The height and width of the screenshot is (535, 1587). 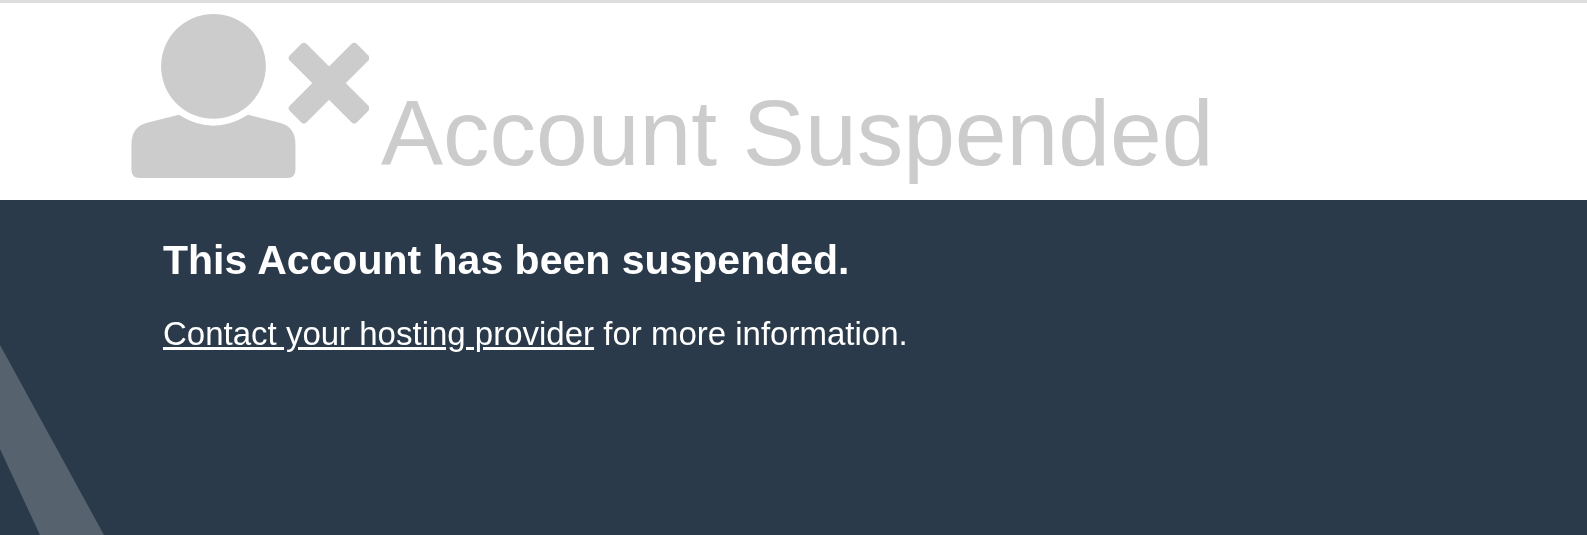 What do you see at coordinates (379, 334) in the screenshot?
I see `contact-link: Contact your hosting provider` at bounding box center [379, 334].